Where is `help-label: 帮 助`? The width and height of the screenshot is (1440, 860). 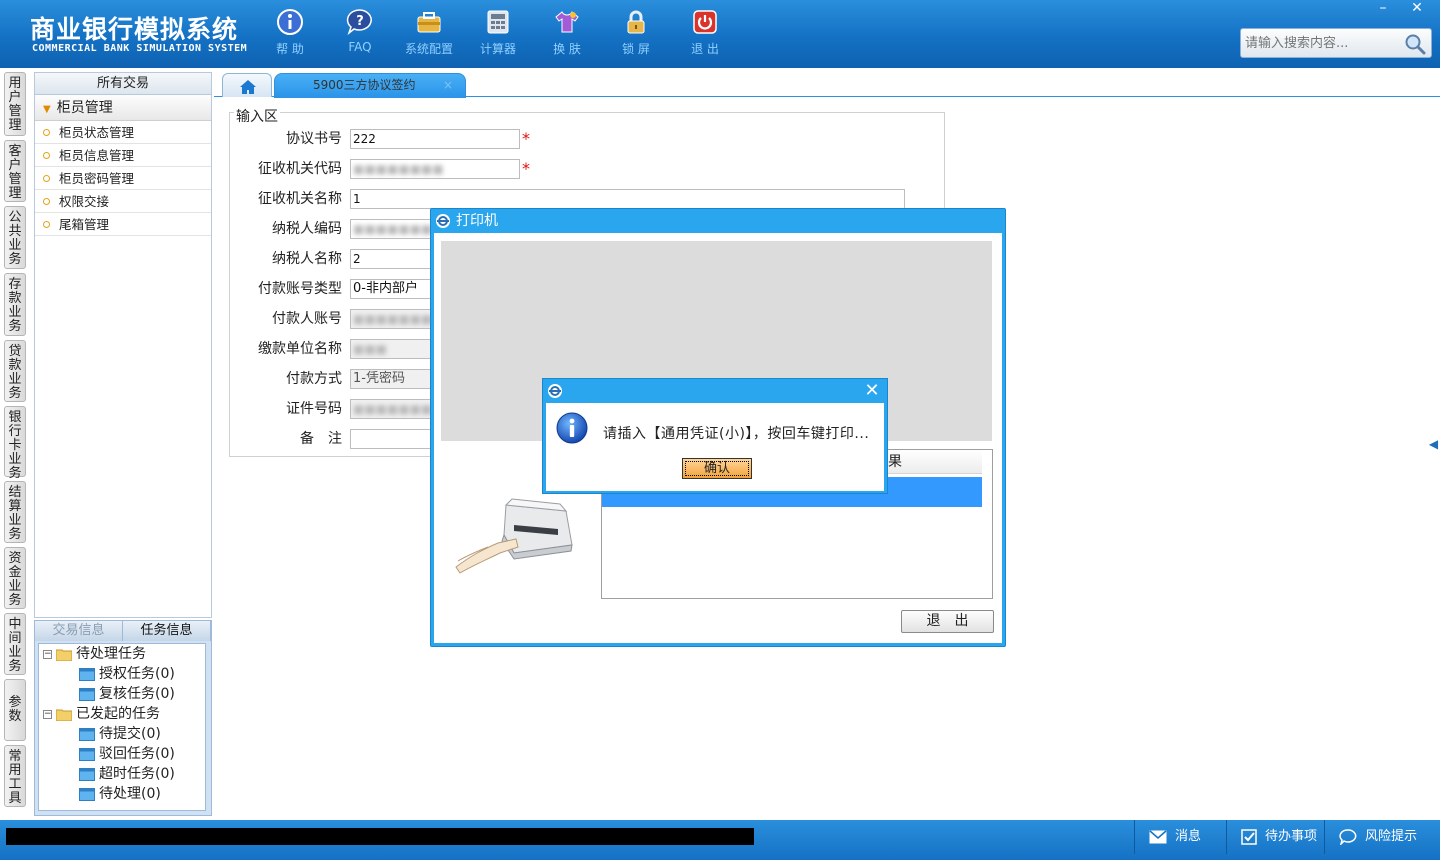 help-label: 帮 助 is located at coordinates (290, 49).